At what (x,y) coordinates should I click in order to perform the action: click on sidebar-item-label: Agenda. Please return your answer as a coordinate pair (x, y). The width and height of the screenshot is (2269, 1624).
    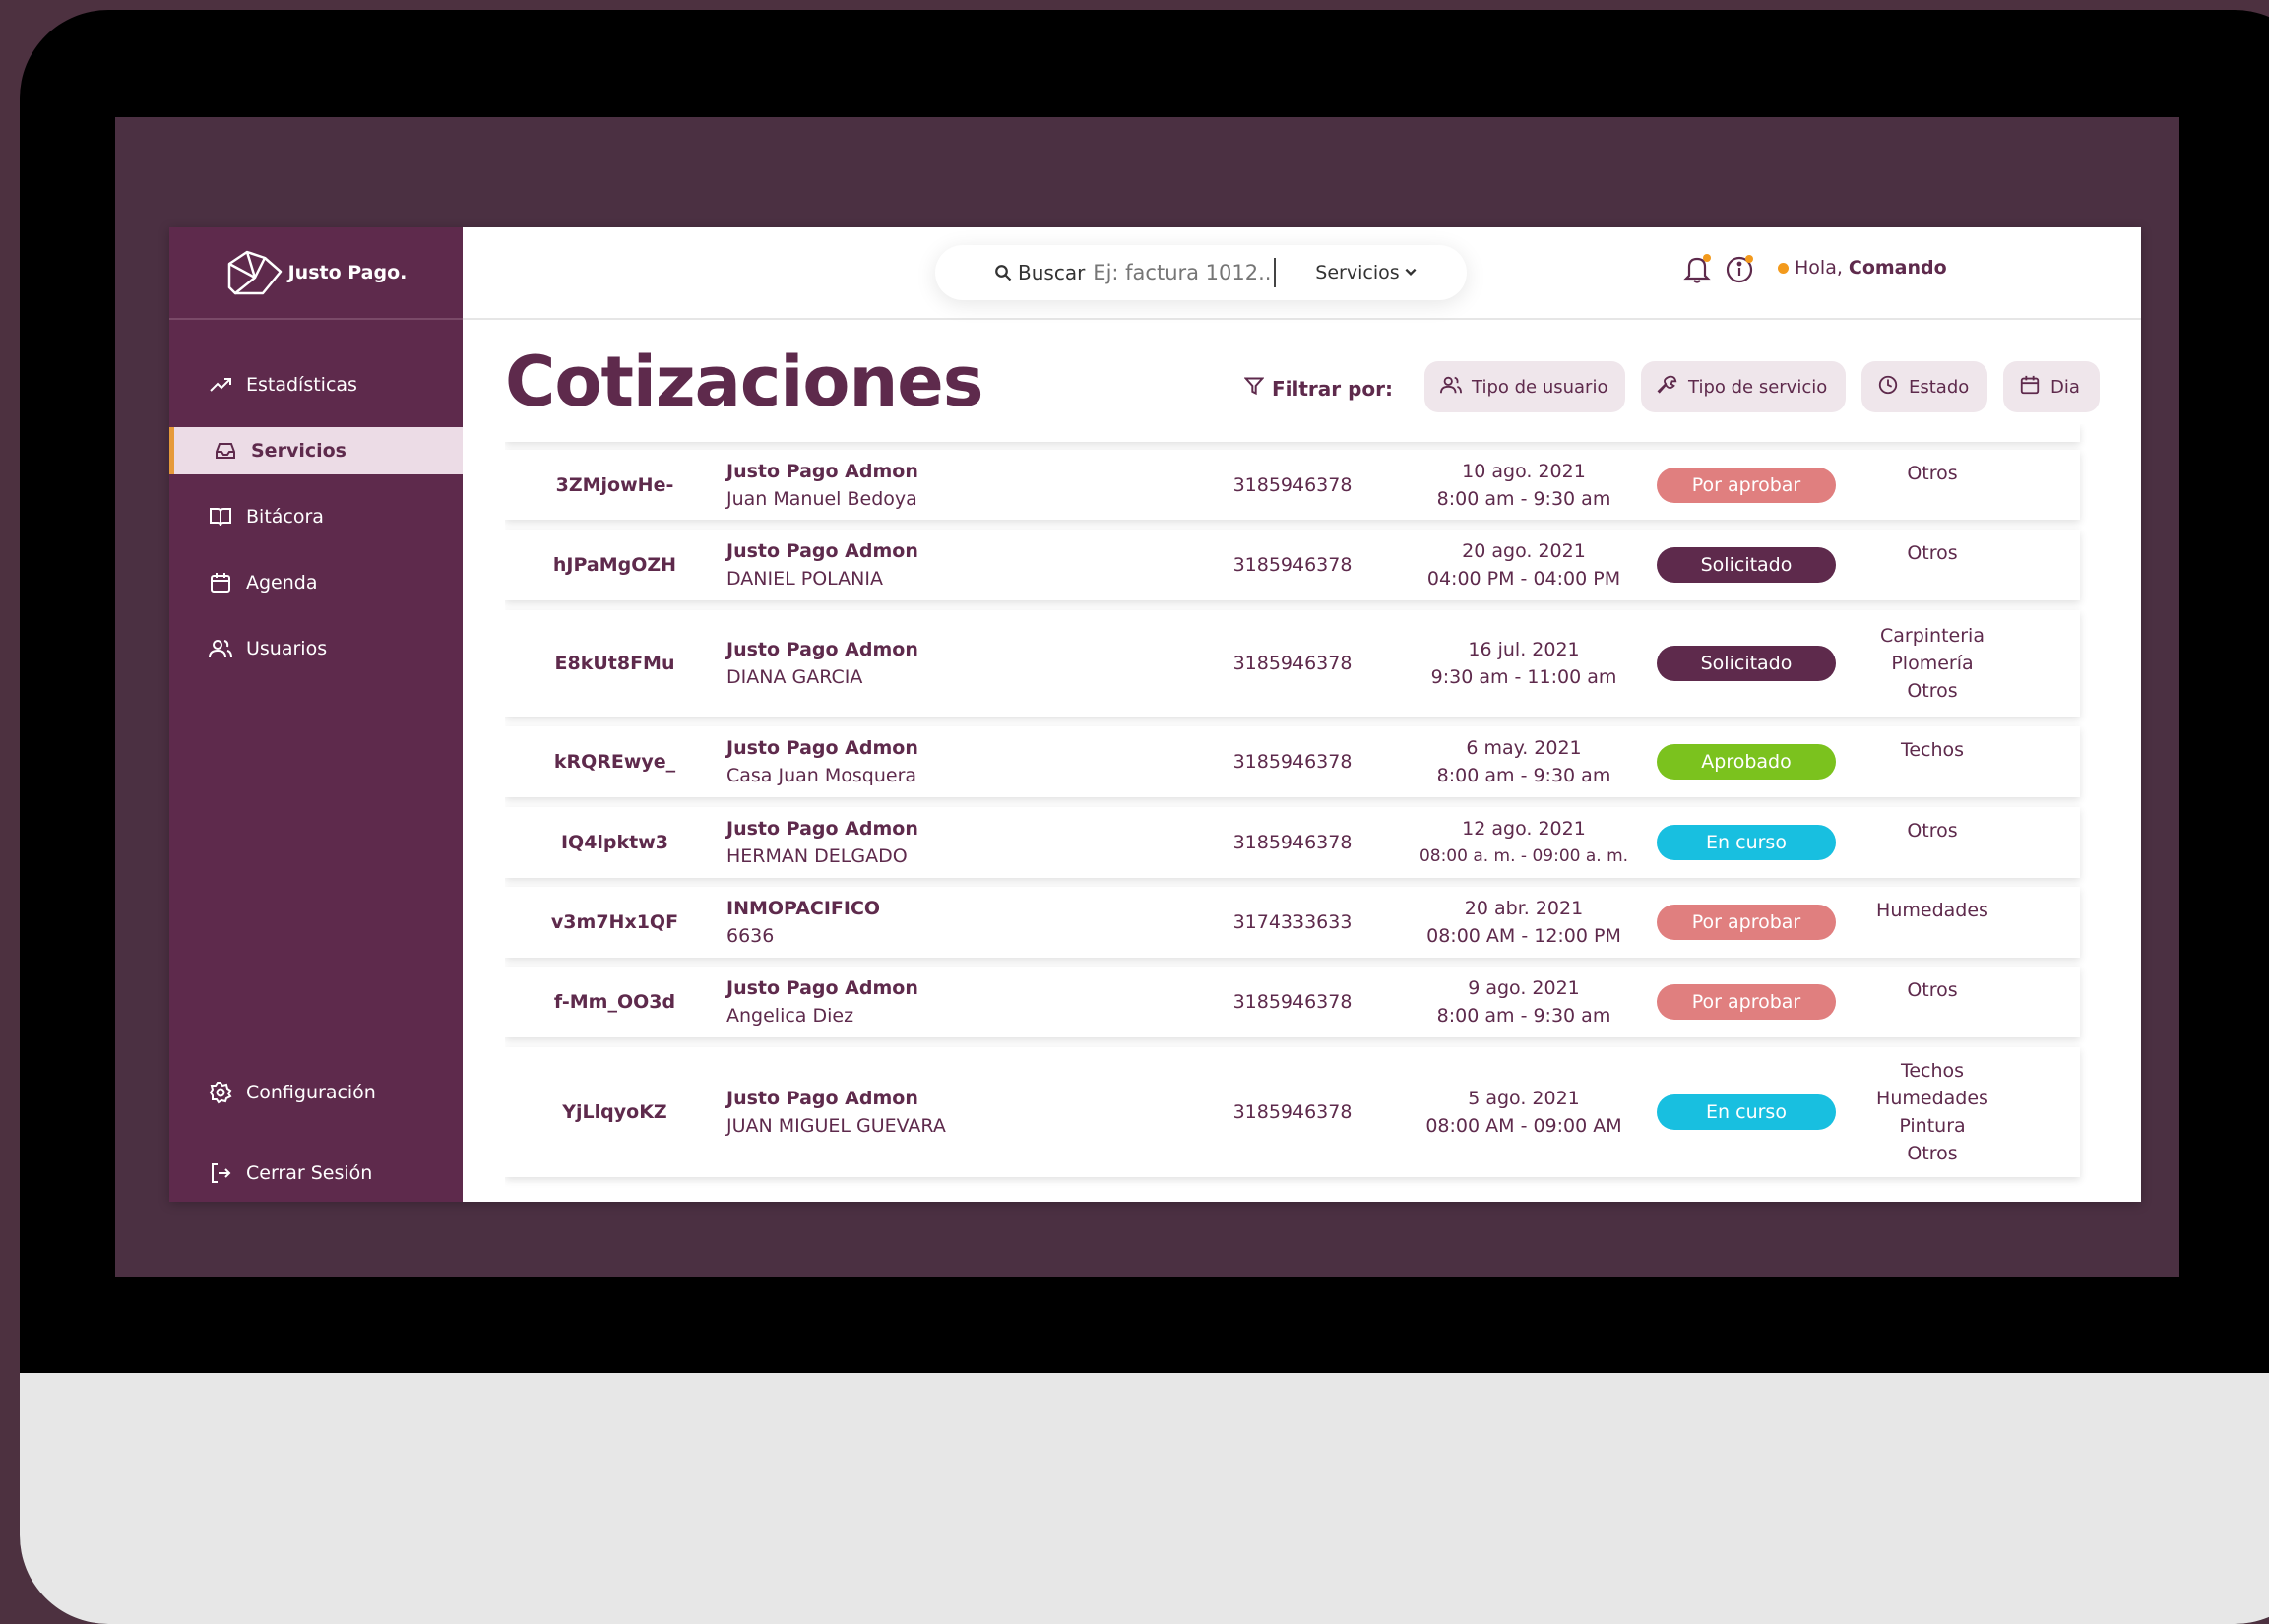
    Looking at the image, I should click on (282, 582).